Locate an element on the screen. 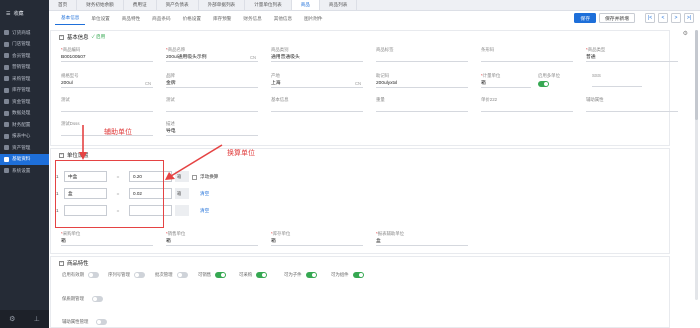 The image size is (700, 328). scrollbar-thumb is located at coordinates (696, 75).